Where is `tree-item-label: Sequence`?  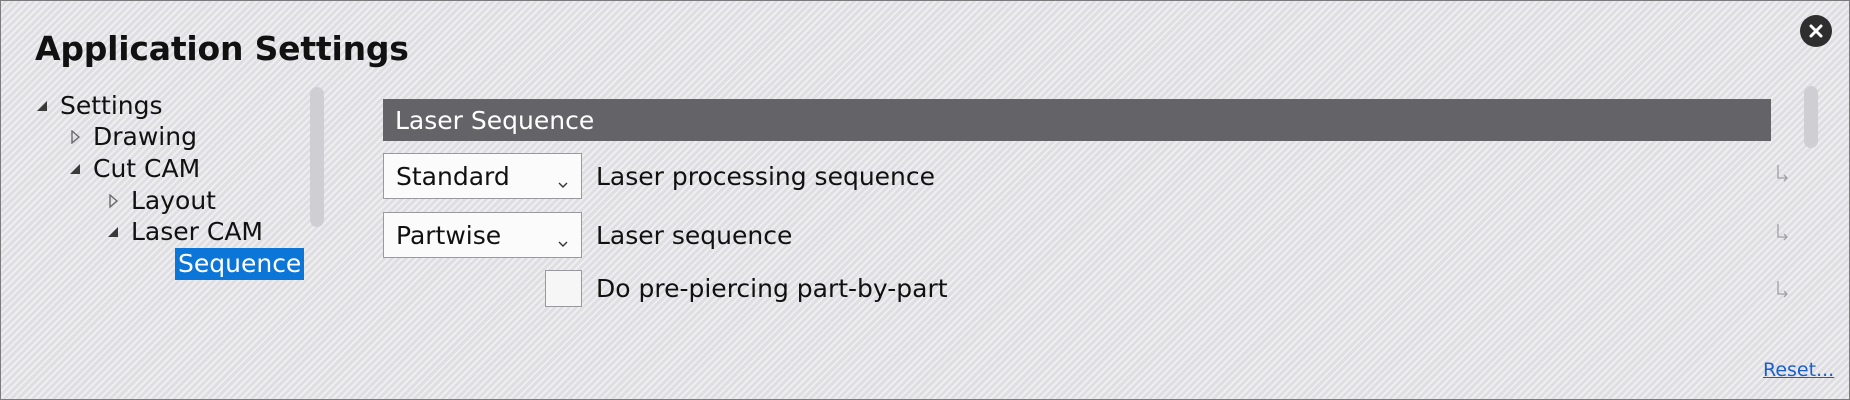 tree-item-label: Sequence is located at coordinates (240, 264).